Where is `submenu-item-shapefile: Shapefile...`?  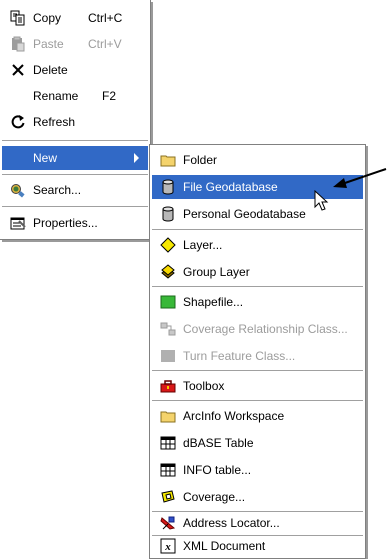 submenu-item-shapefile: Shapefile... is located at coordinates (257, 302).